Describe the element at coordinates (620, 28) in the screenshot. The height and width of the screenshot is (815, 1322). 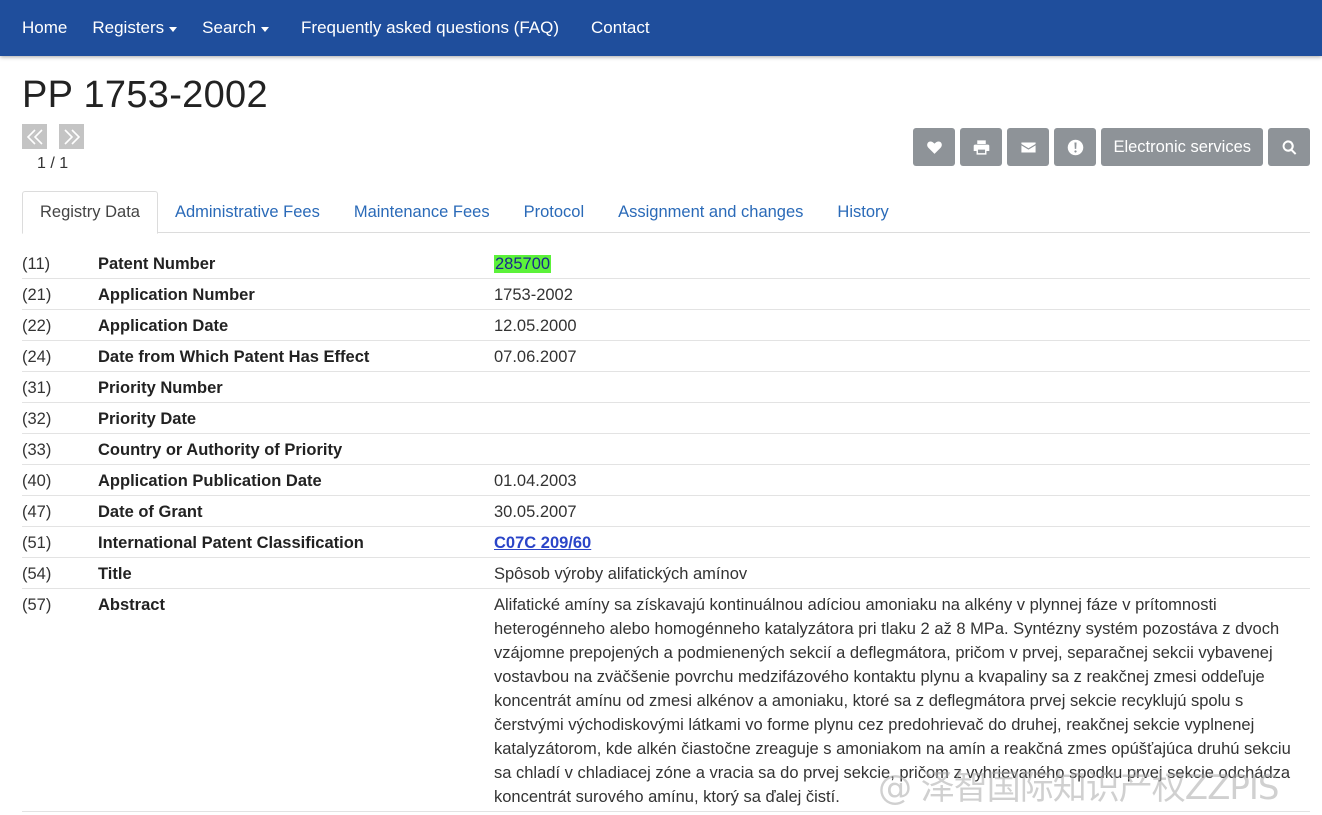
I see `nav-contact: Contact` at that location.